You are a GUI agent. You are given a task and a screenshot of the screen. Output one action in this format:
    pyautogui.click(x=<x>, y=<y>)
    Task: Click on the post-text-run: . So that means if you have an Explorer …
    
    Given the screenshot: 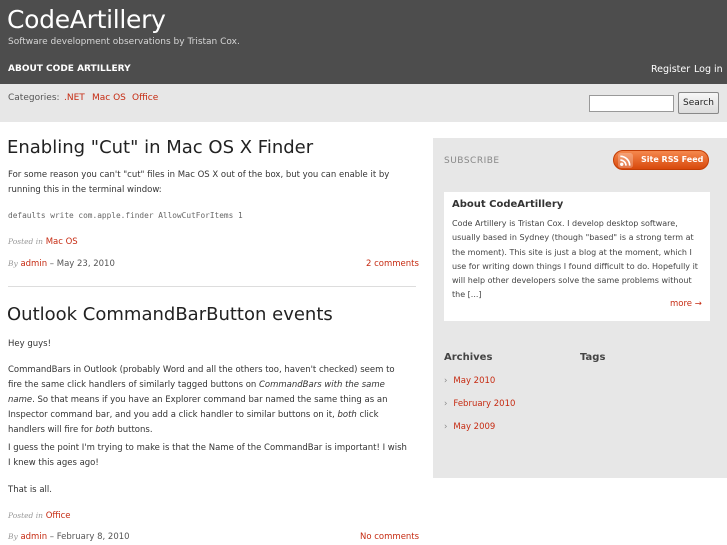 What is the action you would take?
    pyautogui.click(x=198, y=407)
    